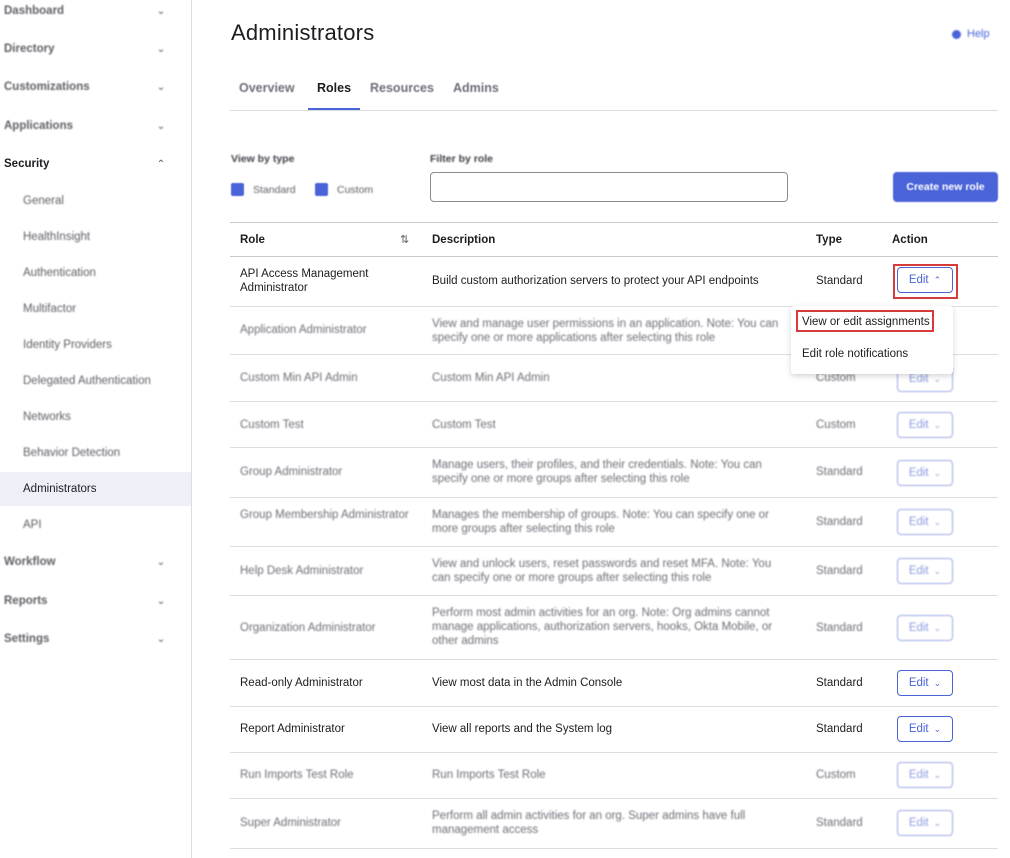 Image resolution: width=1010 pixels, height=858 pixels. I want to click on sidebar-item-label: API, so click(32, 525).